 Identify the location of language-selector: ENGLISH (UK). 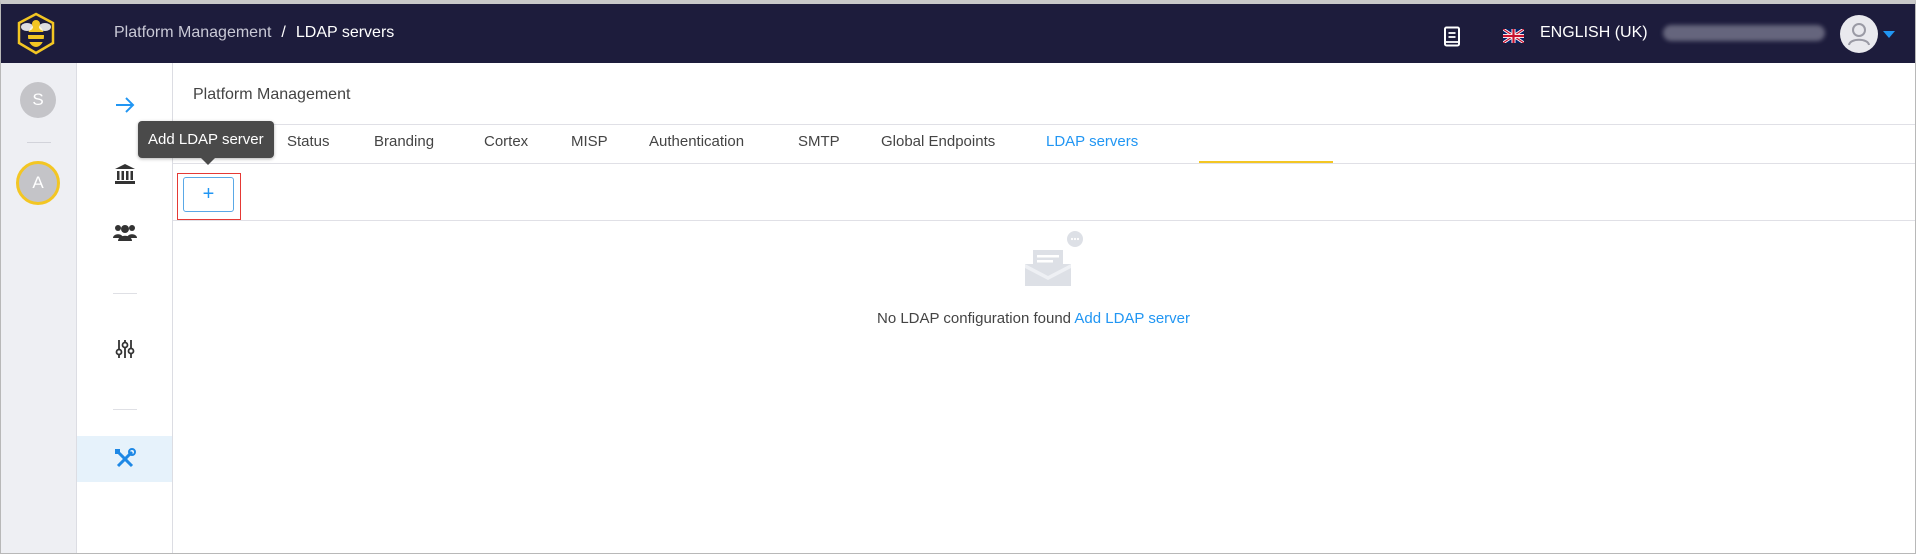
(1594, 33).